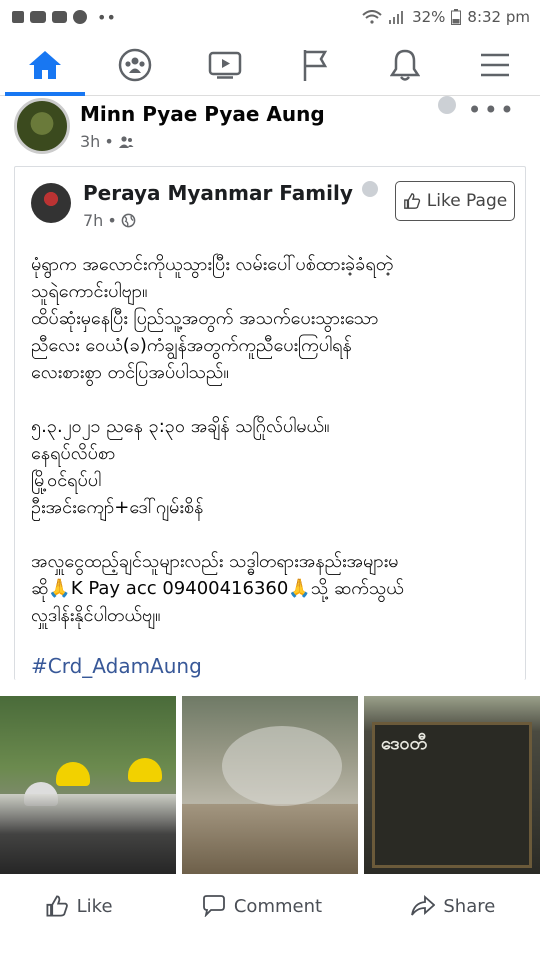  Describe the element at coordinates (18, 17) in the screenshot. I see `app-notification-icon` at that location.